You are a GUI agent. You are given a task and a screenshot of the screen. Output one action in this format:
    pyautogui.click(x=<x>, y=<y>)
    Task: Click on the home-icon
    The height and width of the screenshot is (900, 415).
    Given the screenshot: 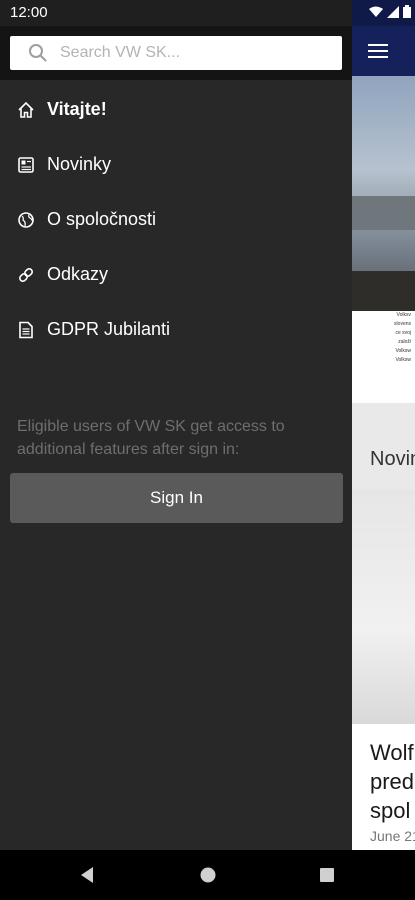 What is the action you would take?
    pyautogui.click(x=26, y=110)
    